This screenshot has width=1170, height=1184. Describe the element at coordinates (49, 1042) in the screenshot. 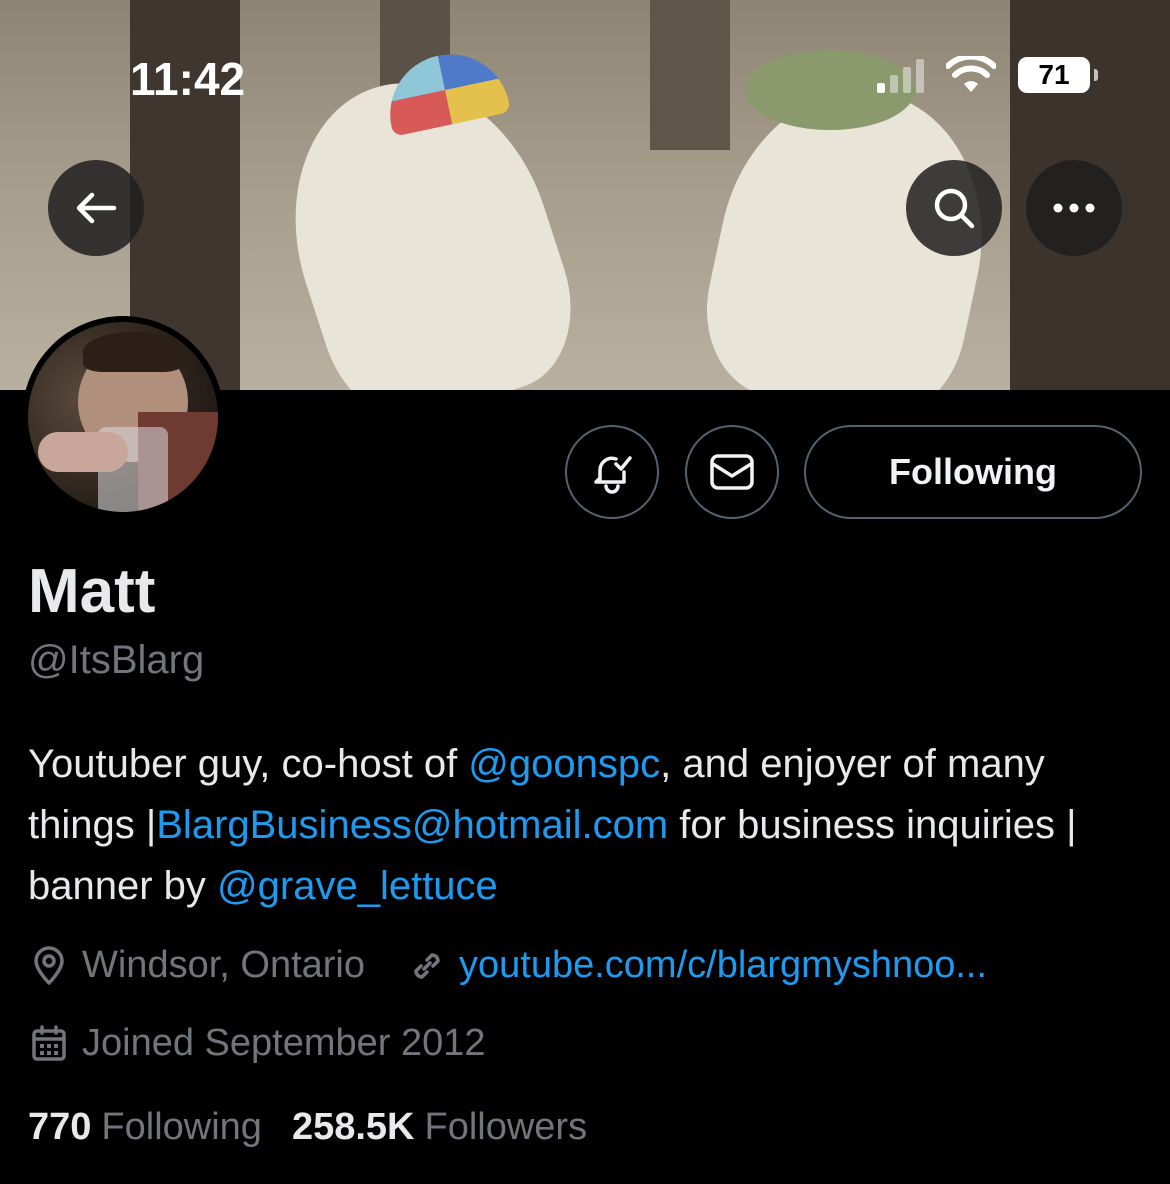

I see `calendar-icon` at that location.